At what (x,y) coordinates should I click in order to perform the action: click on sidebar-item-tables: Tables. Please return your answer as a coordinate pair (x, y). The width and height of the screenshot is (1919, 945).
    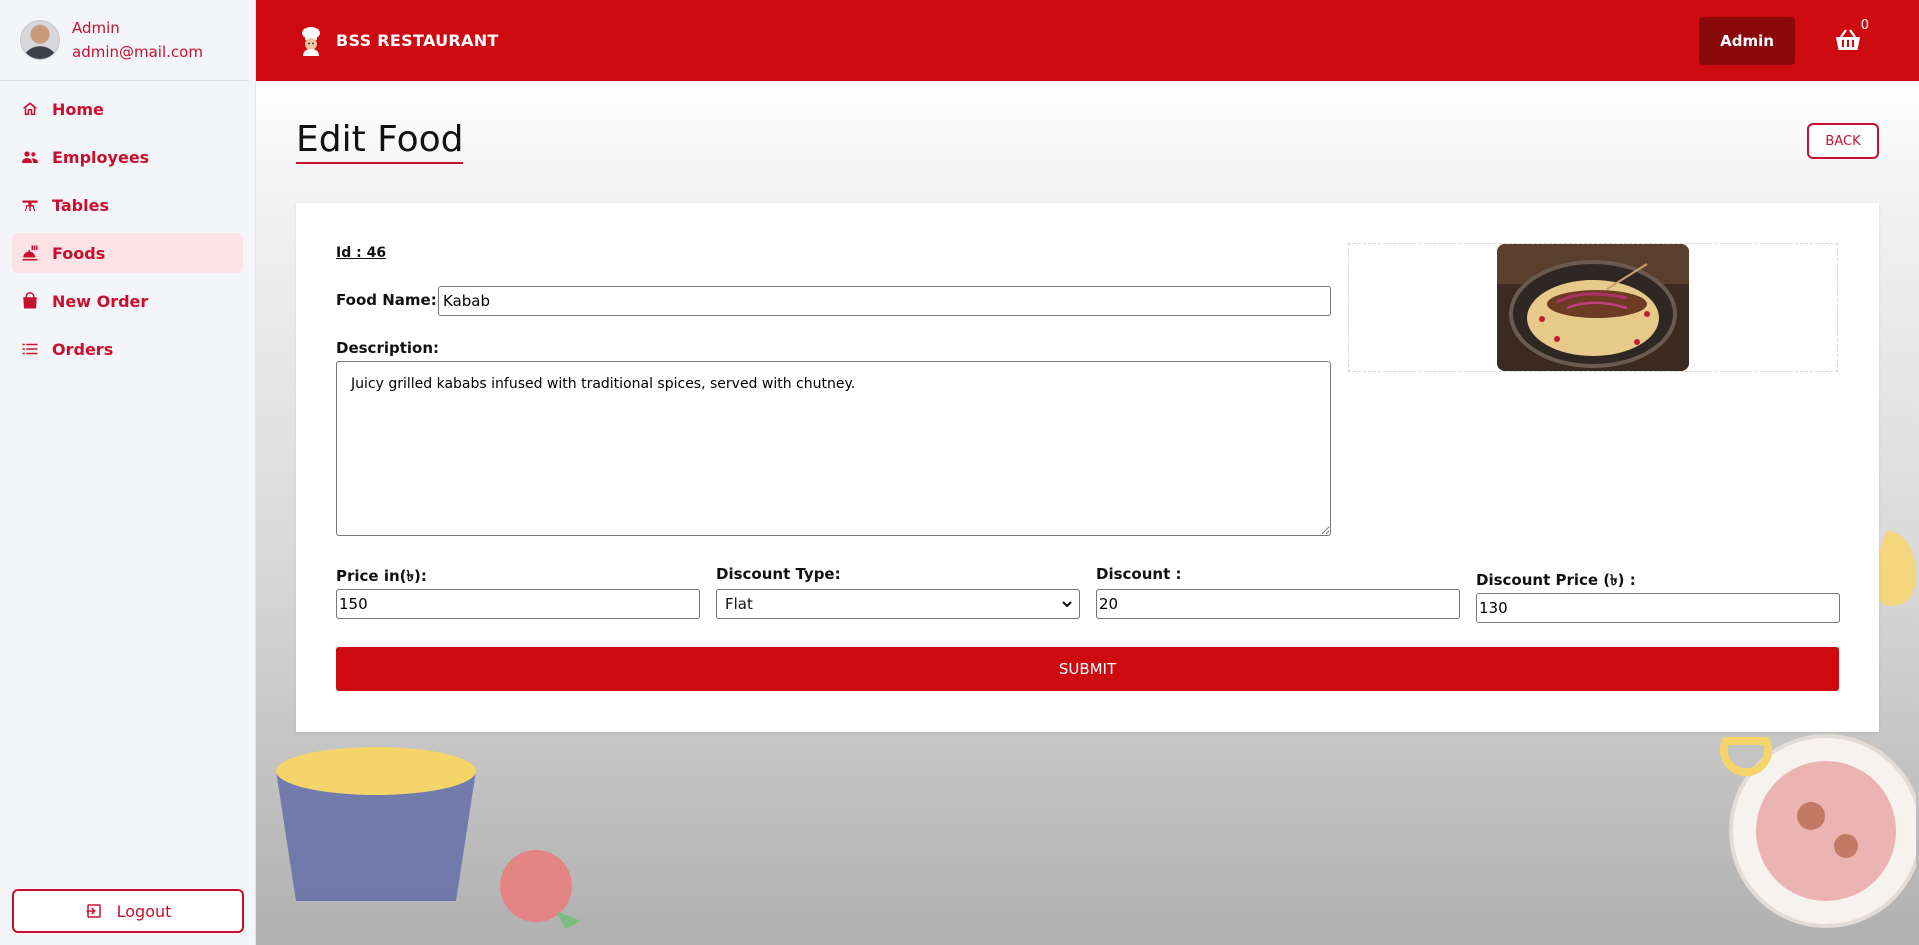
    Looking at the image, I should click on (127, 205).